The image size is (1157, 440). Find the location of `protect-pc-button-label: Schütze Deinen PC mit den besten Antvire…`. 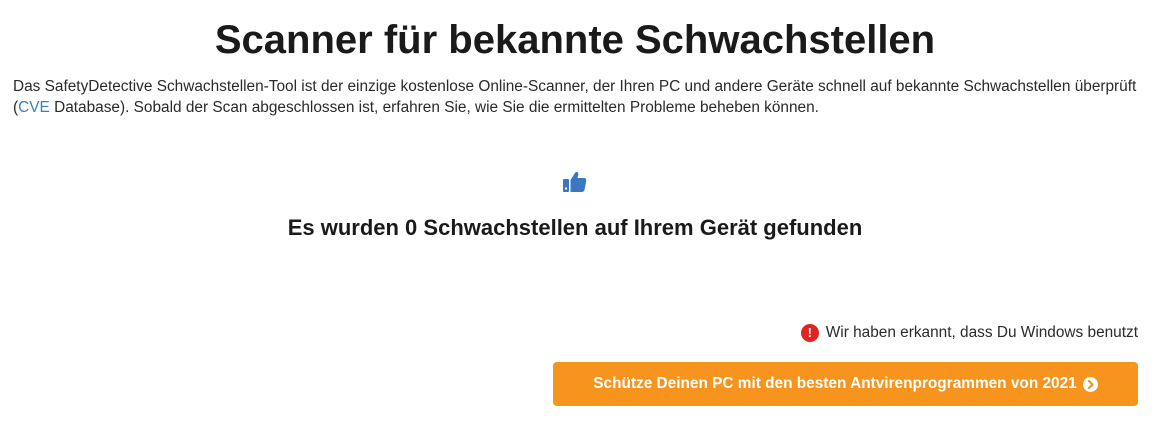

protect-pc-button-label: Schütze Deinen PC mit den besten Antvire… is located at coordinates (835, 383).